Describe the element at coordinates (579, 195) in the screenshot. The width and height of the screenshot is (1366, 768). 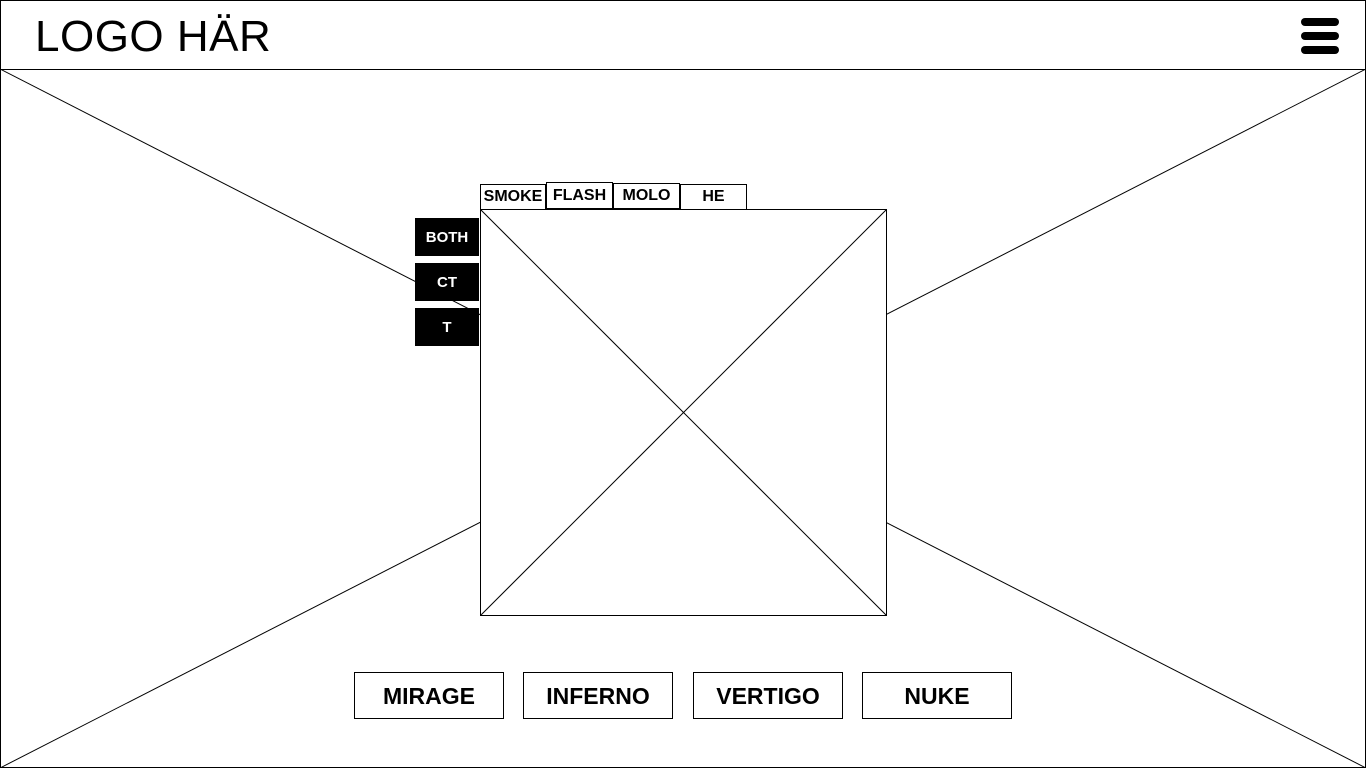
I see `tab-flash: FLASH` at that location.